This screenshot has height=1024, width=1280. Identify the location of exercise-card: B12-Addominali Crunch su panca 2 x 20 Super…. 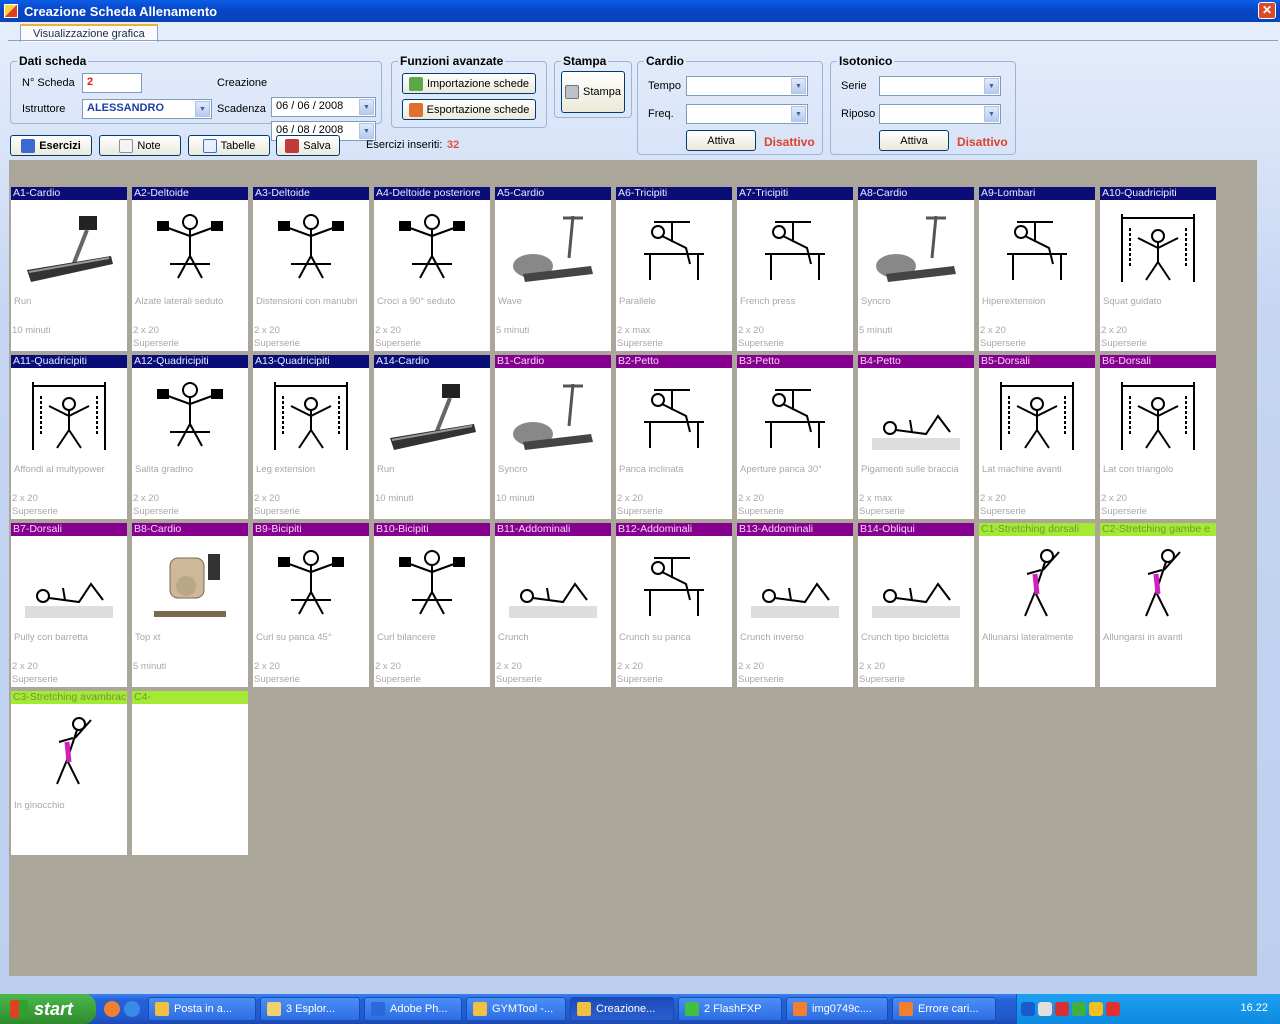
(674, 605).